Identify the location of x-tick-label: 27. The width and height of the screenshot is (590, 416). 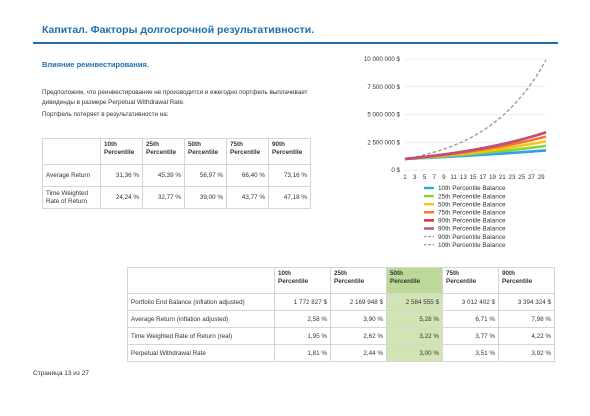
(531, 177).